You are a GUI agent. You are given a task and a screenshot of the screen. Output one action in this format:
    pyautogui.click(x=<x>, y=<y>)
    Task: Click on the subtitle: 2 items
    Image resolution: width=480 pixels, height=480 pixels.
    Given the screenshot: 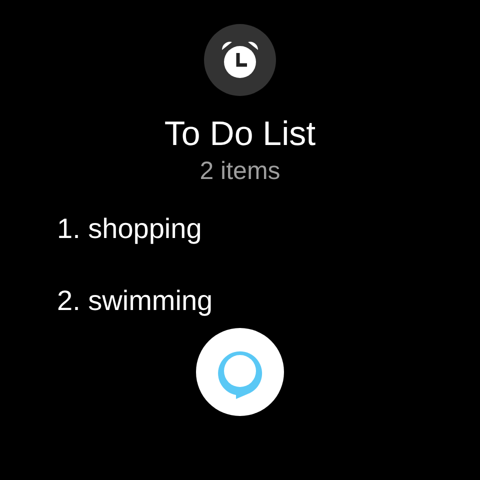 What is the action you would take?
    pyautogui.click(x=240, y=171)
    